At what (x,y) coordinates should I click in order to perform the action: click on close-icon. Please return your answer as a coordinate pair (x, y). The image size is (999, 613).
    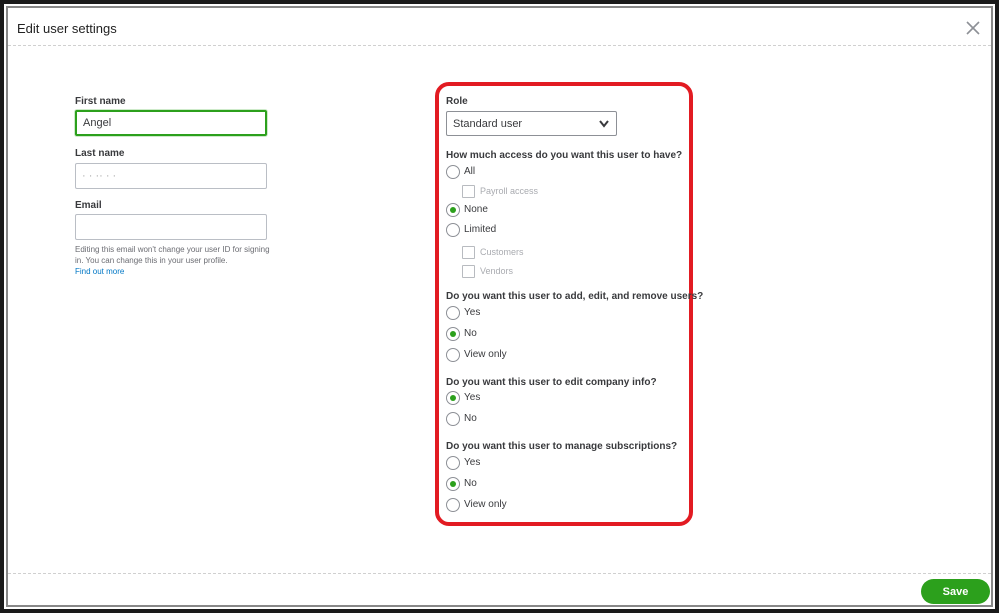
    Looking at the image, I should click on (973, 28).